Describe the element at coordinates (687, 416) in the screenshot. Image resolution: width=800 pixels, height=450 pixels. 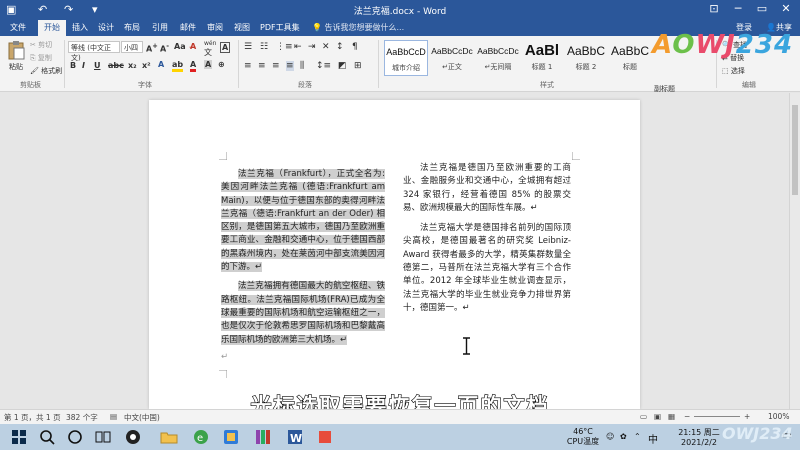
I see `zoom-out-button: −` at that location.